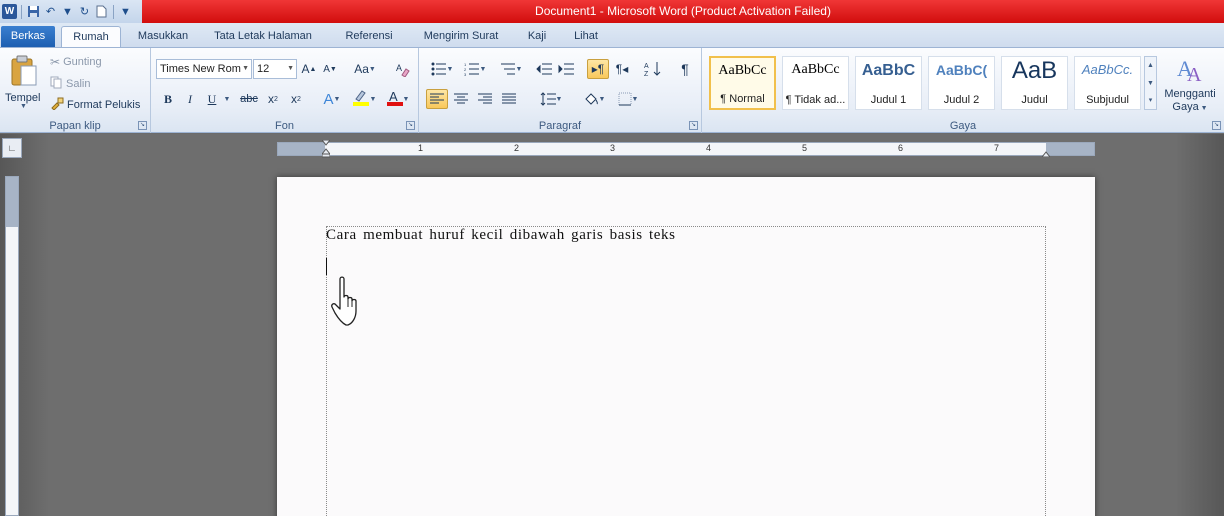  I want to click on tab-mailings: Mengirim Surat, so click(461, 36).